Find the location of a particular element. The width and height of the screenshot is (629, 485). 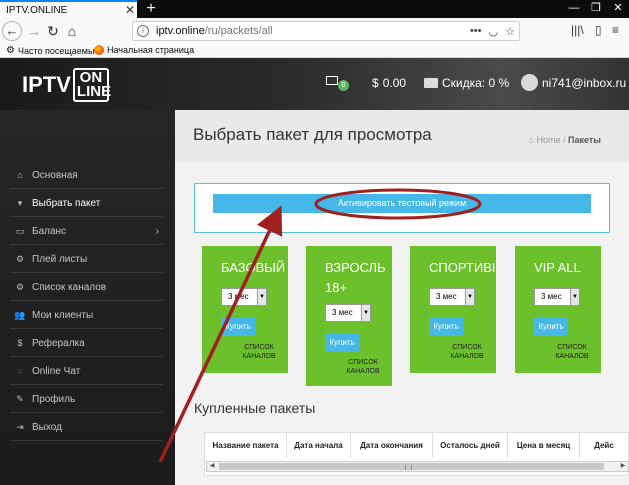

close-window-icon: ✕ is located at coordinates (618, 9).